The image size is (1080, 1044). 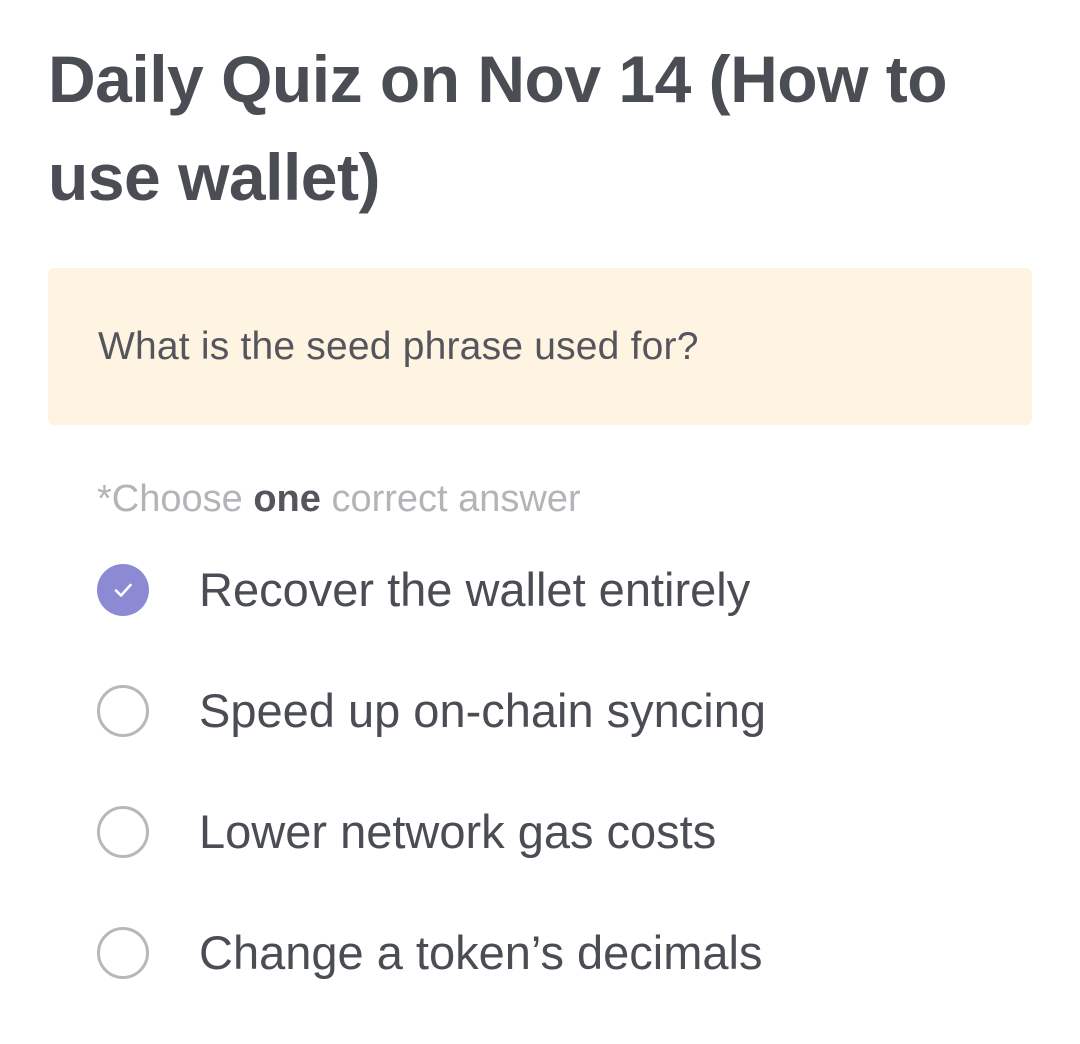 I want to click on answer-option: Speed up on-chain syncing, so click(x=567, y=710).